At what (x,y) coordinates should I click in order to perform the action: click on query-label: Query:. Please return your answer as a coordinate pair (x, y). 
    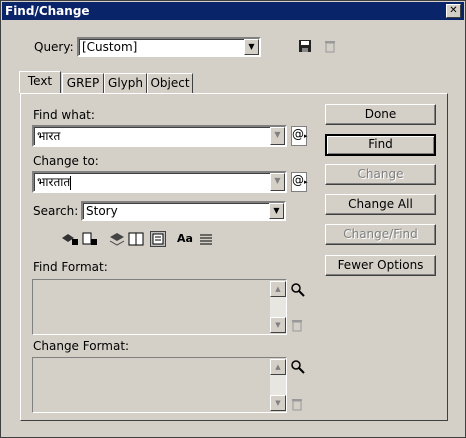
    Looking at the image, I should click on (54, 47).